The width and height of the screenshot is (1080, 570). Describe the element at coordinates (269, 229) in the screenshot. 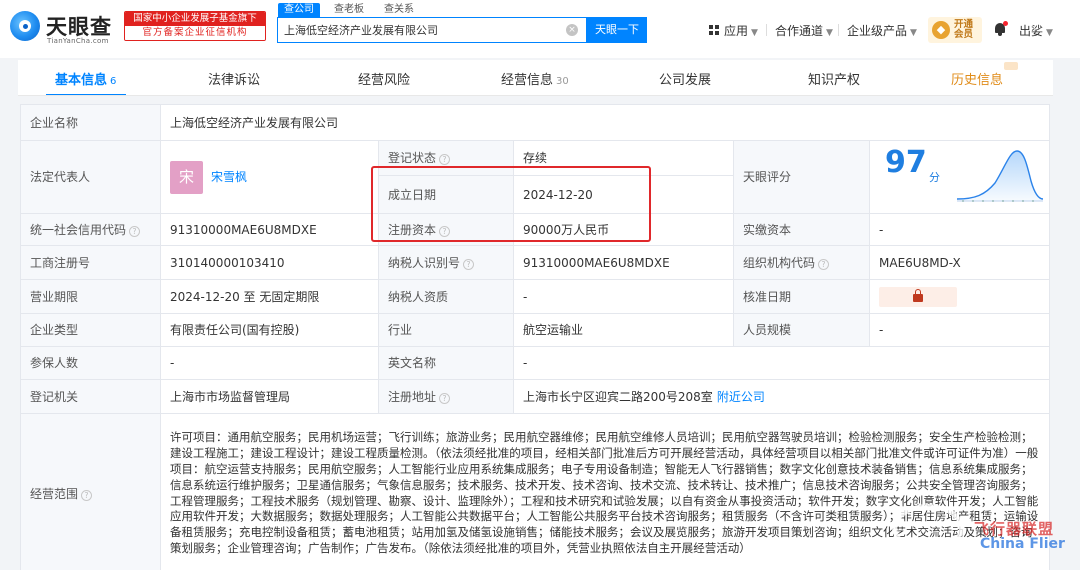

I see `credit-code-value: 91310000MAE6U8MDXE` at that location.